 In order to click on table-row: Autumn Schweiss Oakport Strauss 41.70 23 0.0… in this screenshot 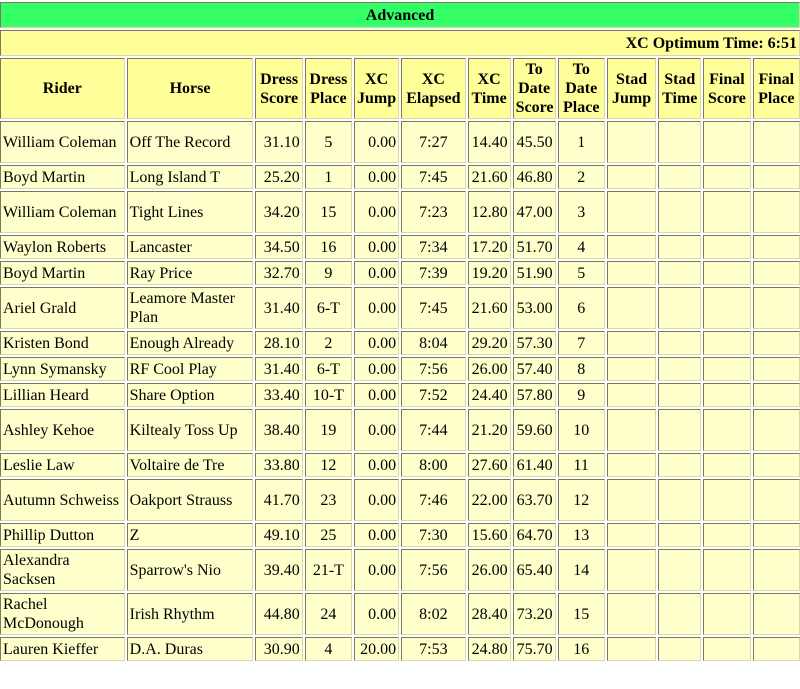, I will do `click(400, 500)`.